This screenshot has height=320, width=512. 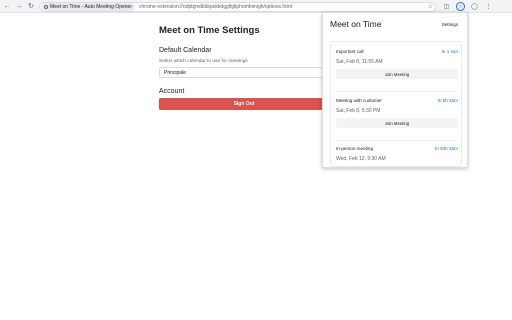 I want to click on meeting-date: Wed, Feb 12, 9:30 AM, so click(x=361, y=159).